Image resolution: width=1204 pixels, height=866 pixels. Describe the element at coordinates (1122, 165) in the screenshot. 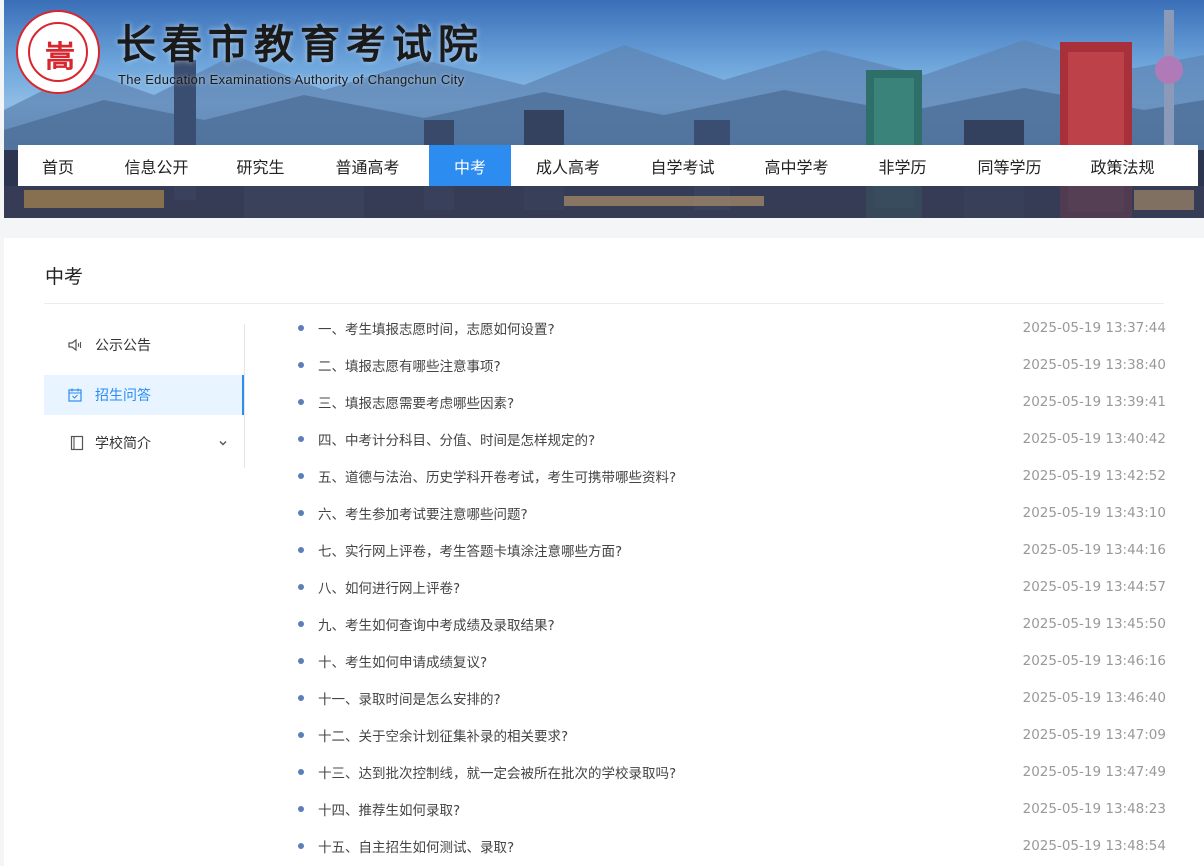

I see `nav-item-policy: 政策法规` at that location.